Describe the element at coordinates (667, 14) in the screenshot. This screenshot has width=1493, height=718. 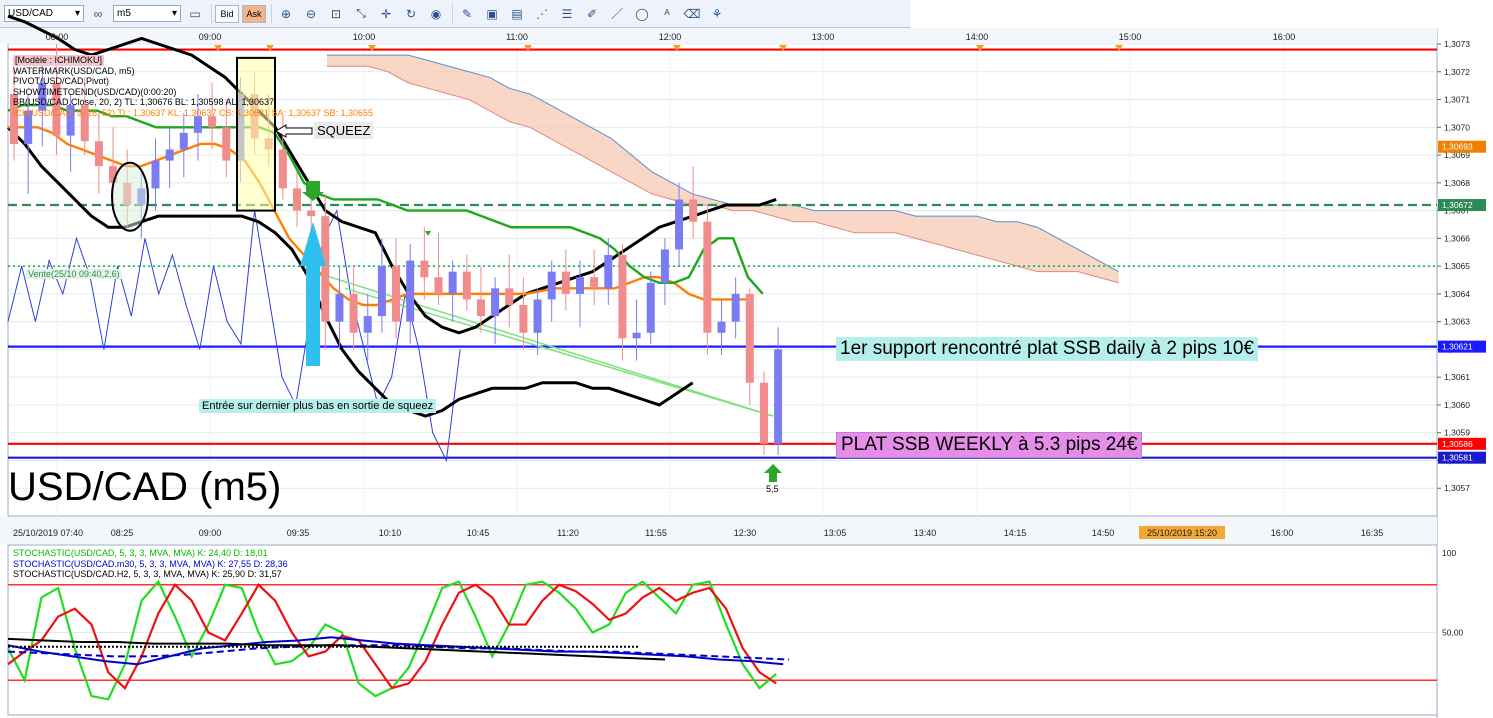
I see `text-icon: ᴬ` at that location.